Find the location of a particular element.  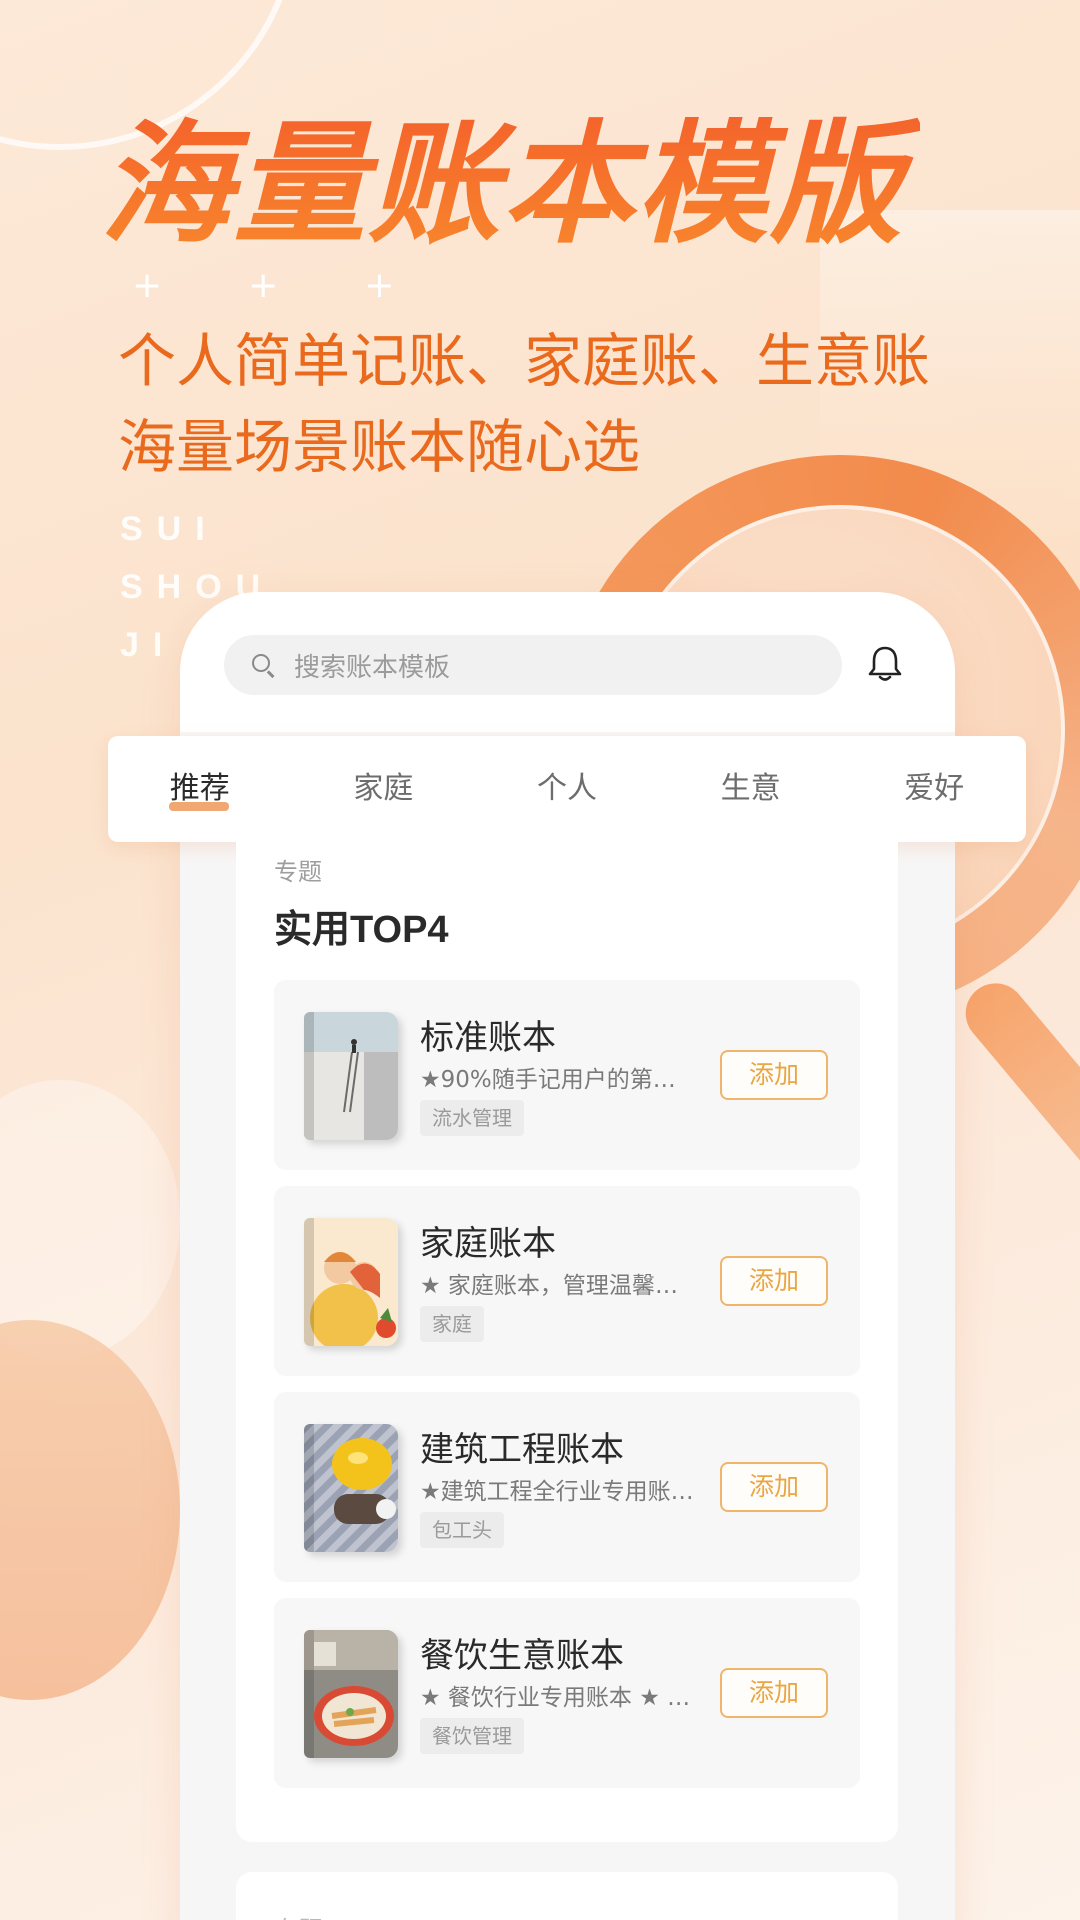

tab-label: 家庭 is located at coordinates (383, 788).